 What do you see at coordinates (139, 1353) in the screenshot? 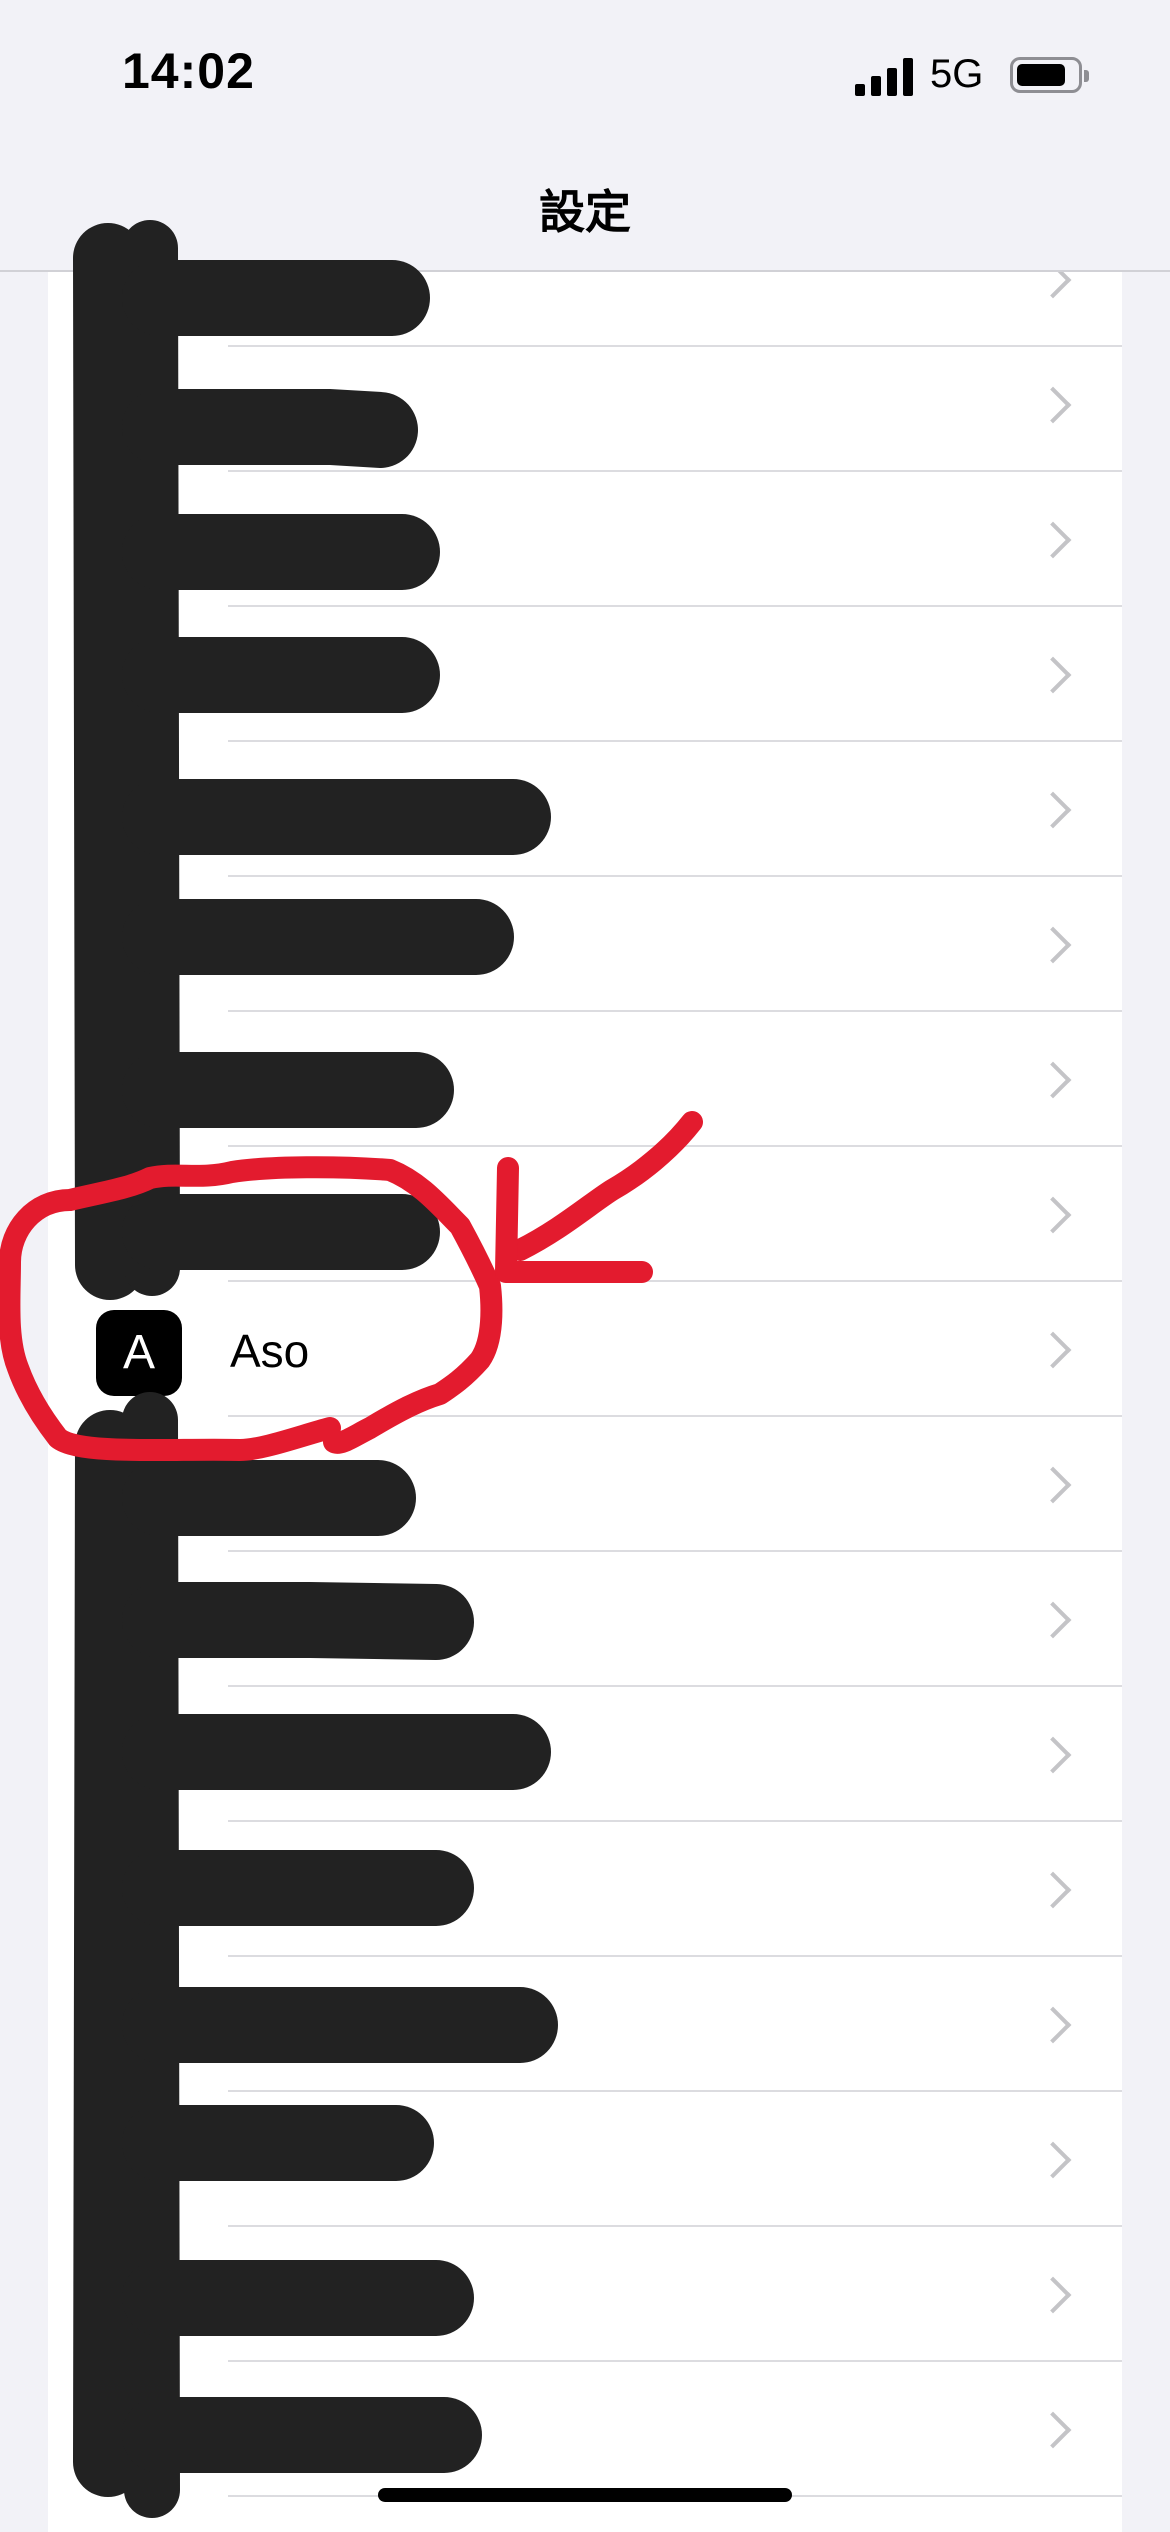
I see `aso-app-icon: A` at bounding box center [139, 1353].